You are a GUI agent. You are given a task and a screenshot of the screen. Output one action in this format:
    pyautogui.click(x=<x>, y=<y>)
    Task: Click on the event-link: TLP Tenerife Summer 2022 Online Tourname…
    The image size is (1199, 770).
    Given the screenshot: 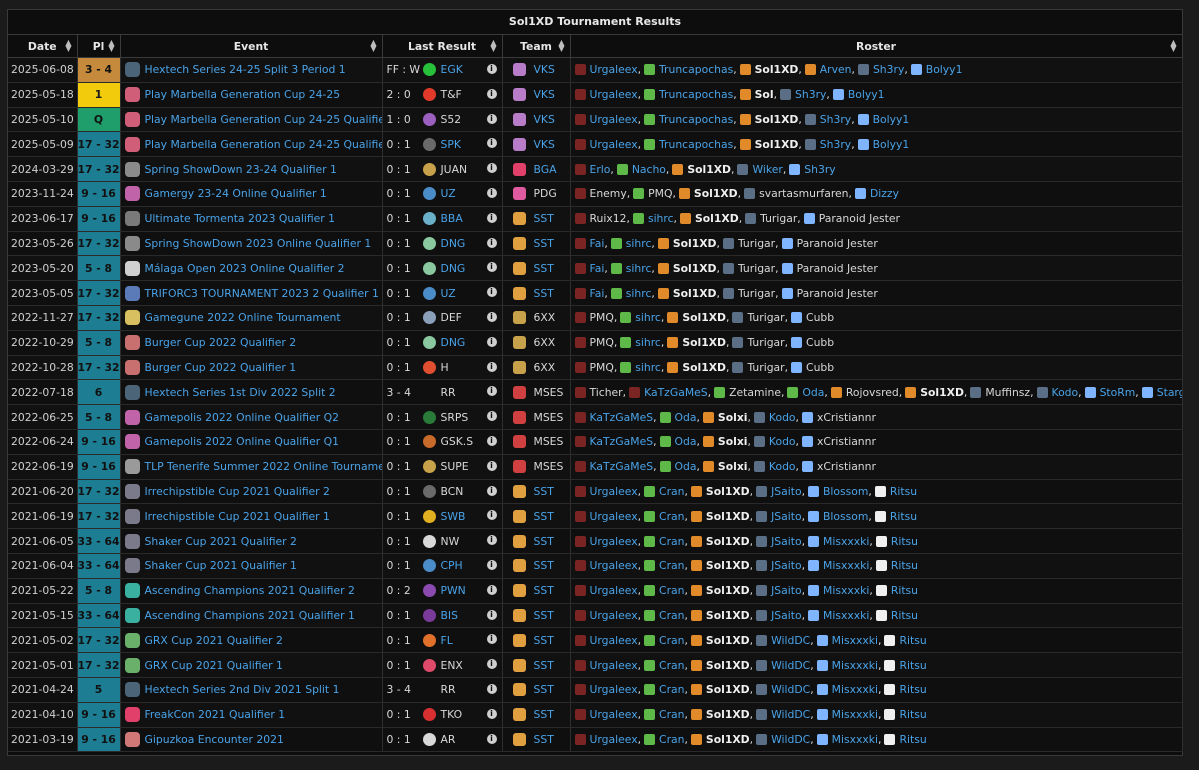 What is the action you would take?
    pyautogui.click(x=263, y=466)
    